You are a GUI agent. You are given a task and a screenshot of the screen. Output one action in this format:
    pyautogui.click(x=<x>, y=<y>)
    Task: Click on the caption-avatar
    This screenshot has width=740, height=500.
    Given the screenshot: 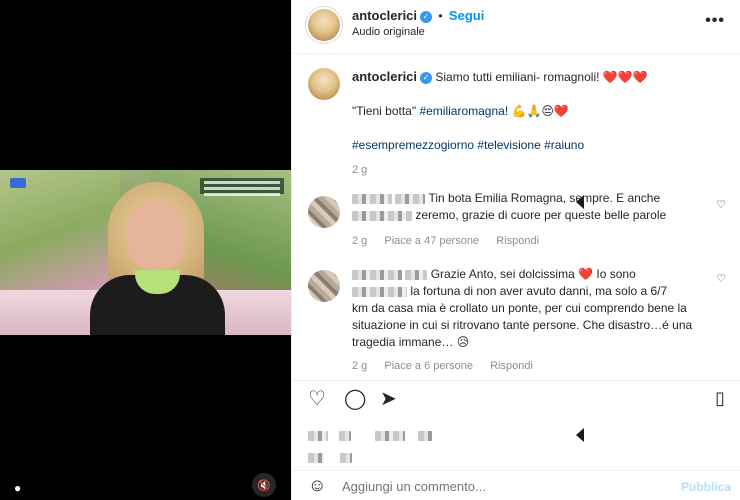 What is the action you would take?
    pyautogui.click(x=324, y=84)
    